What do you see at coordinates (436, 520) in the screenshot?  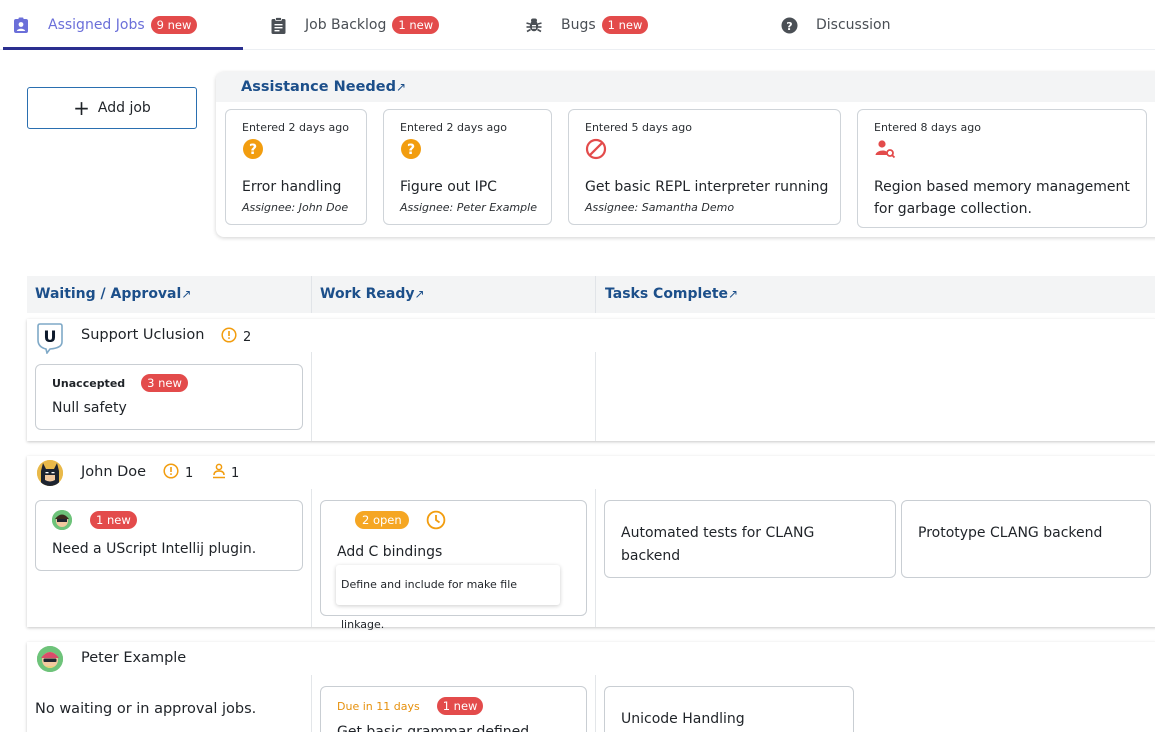 I see `clock-icon` at bounding box center [436, 520].